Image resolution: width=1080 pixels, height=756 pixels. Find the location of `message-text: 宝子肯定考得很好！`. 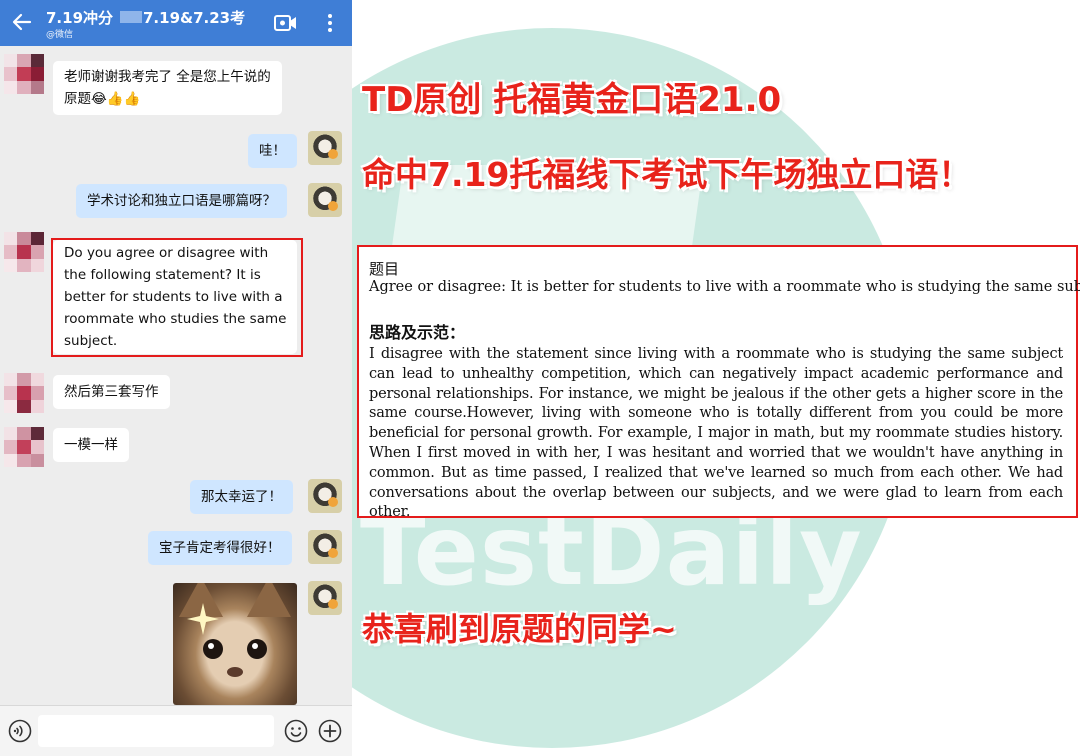

message-text: 宝子肯定考得很好！ is located at coordinates (220, 548).